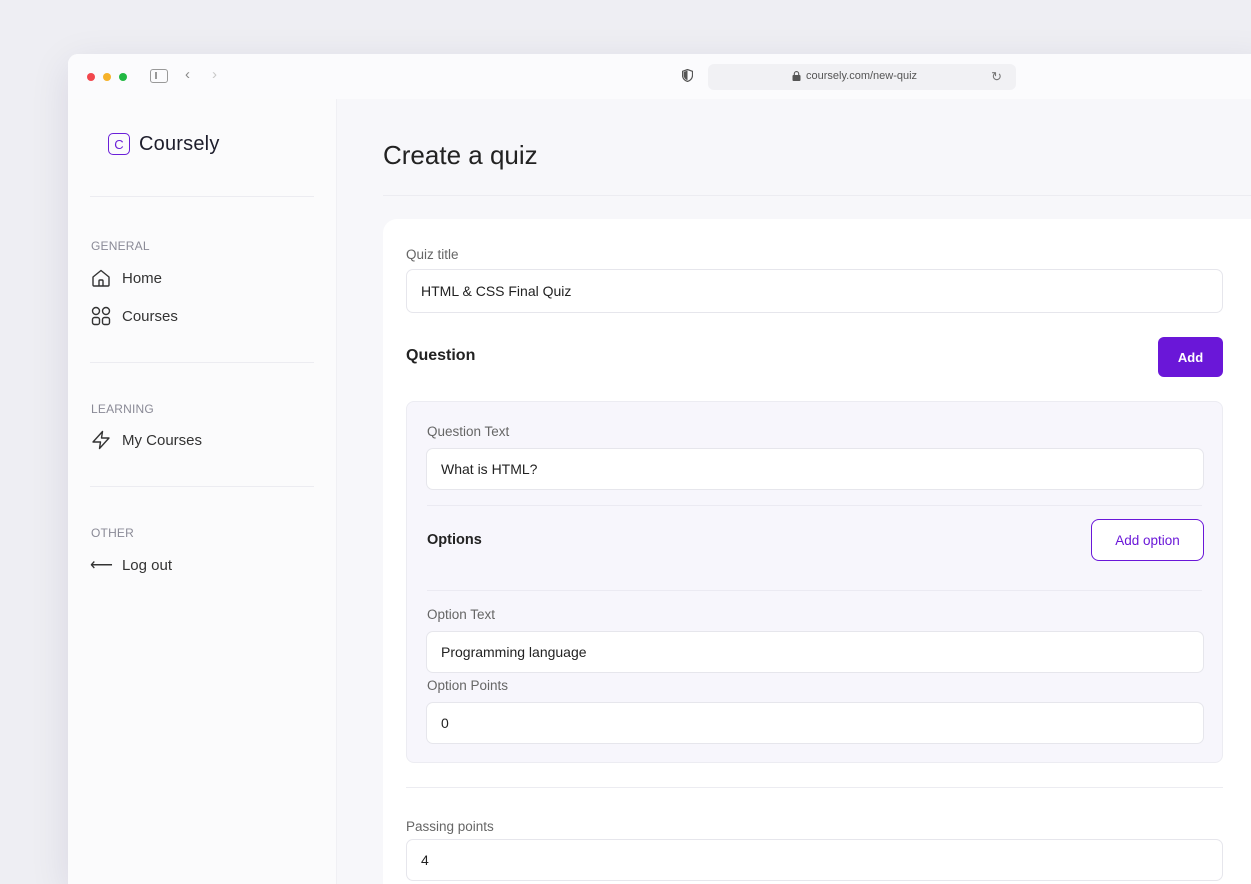  What do you see at coordinates (112, 533) in the screenshot?
I see `section-title-other: OTHER` at bounding box center [112, 533].